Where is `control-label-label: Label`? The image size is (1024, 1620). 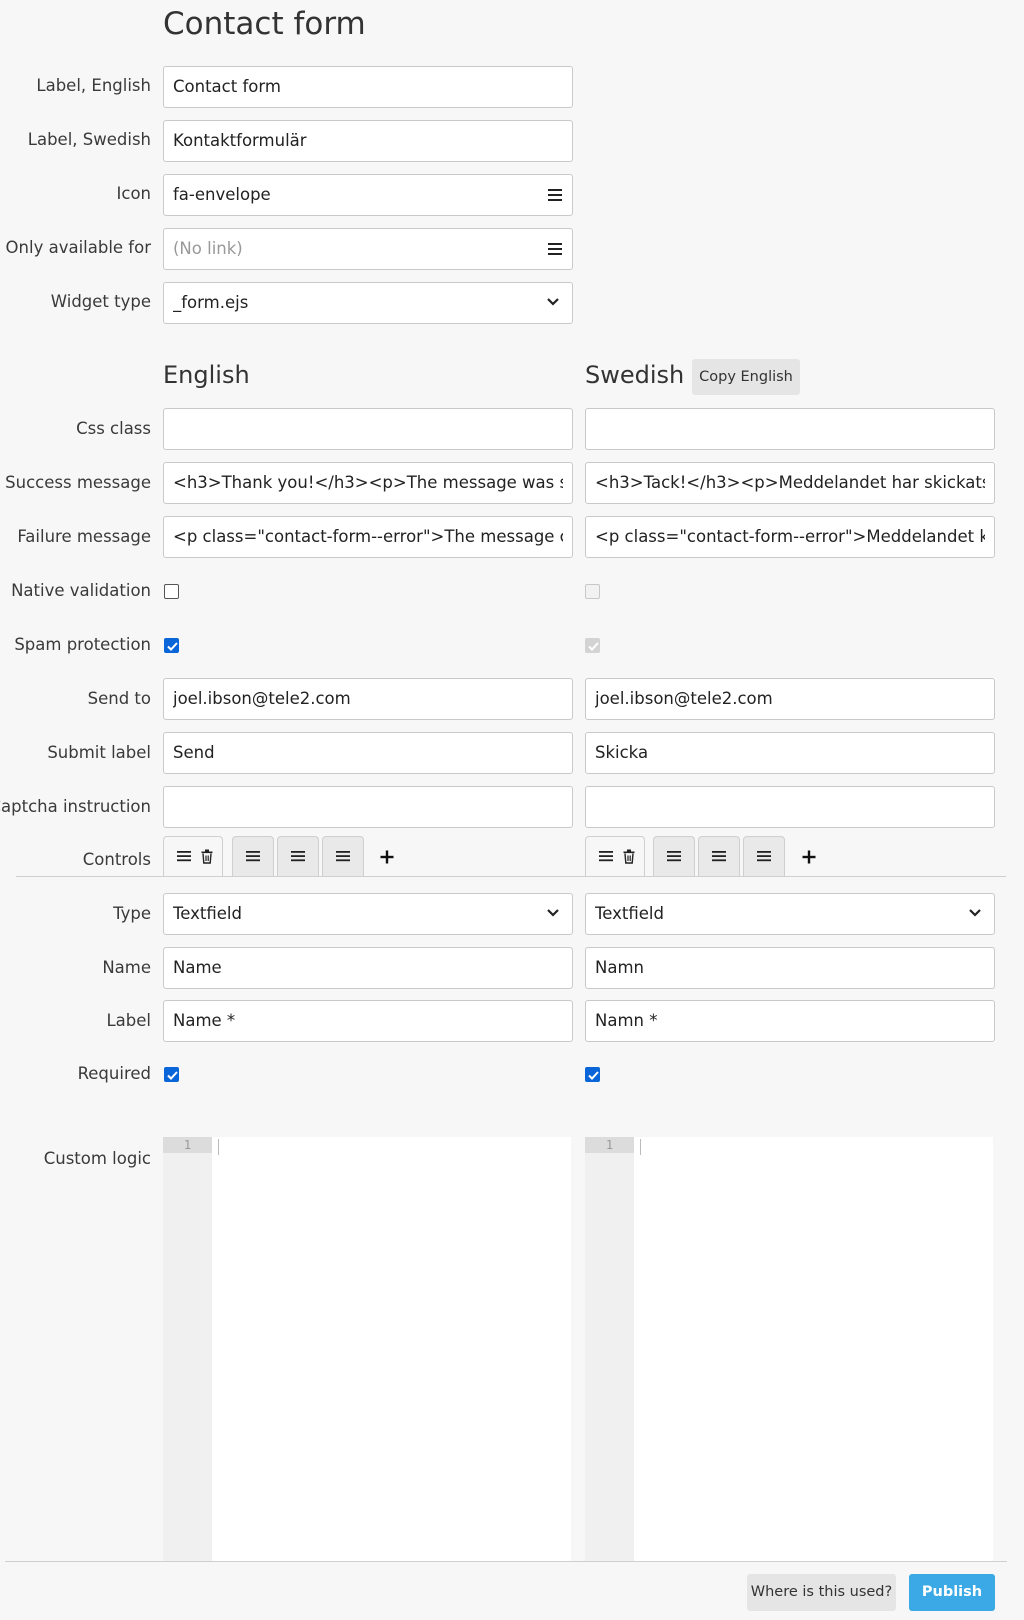
control-label-label: Label is located at coordinates (128, 1020).